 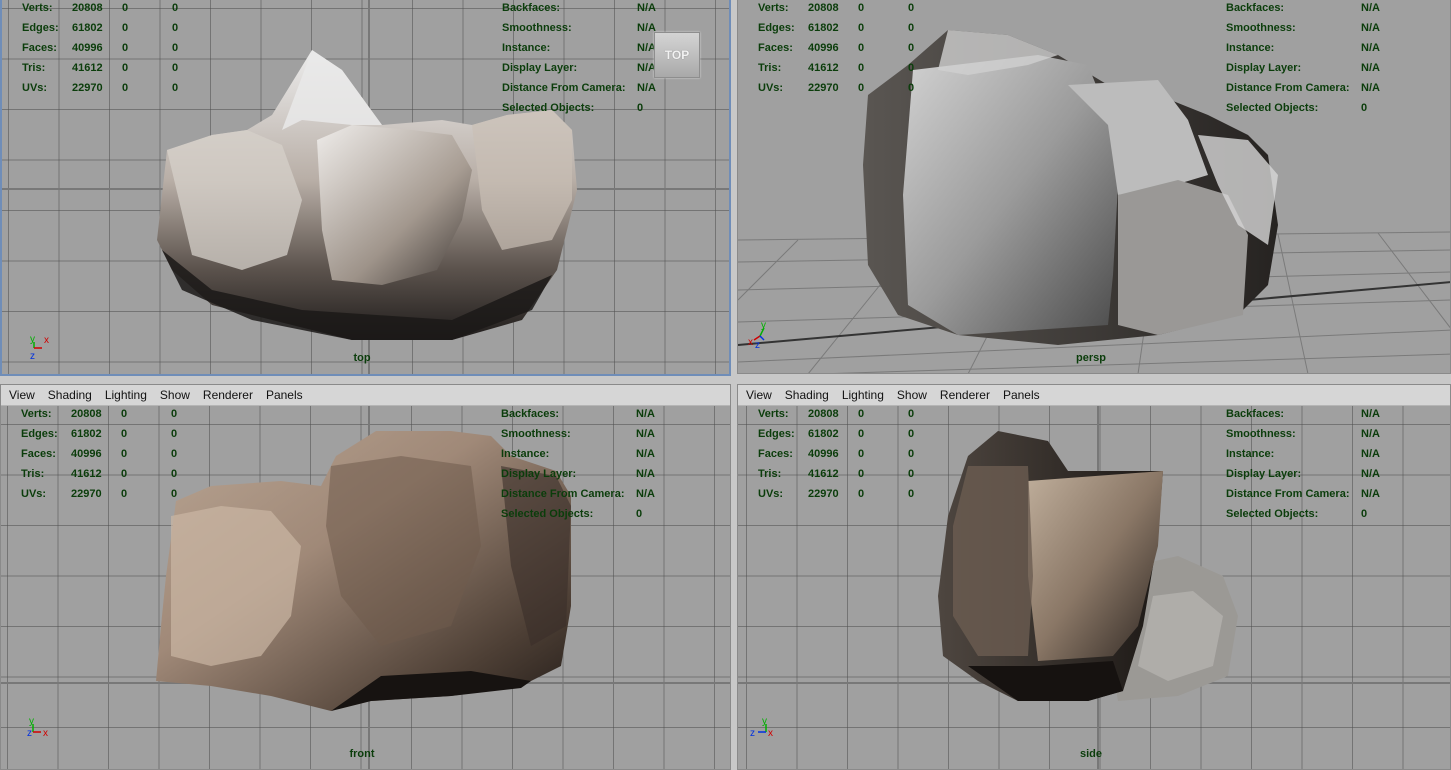 I want to click on camera-label: persp, so click(x=1091, y=358).